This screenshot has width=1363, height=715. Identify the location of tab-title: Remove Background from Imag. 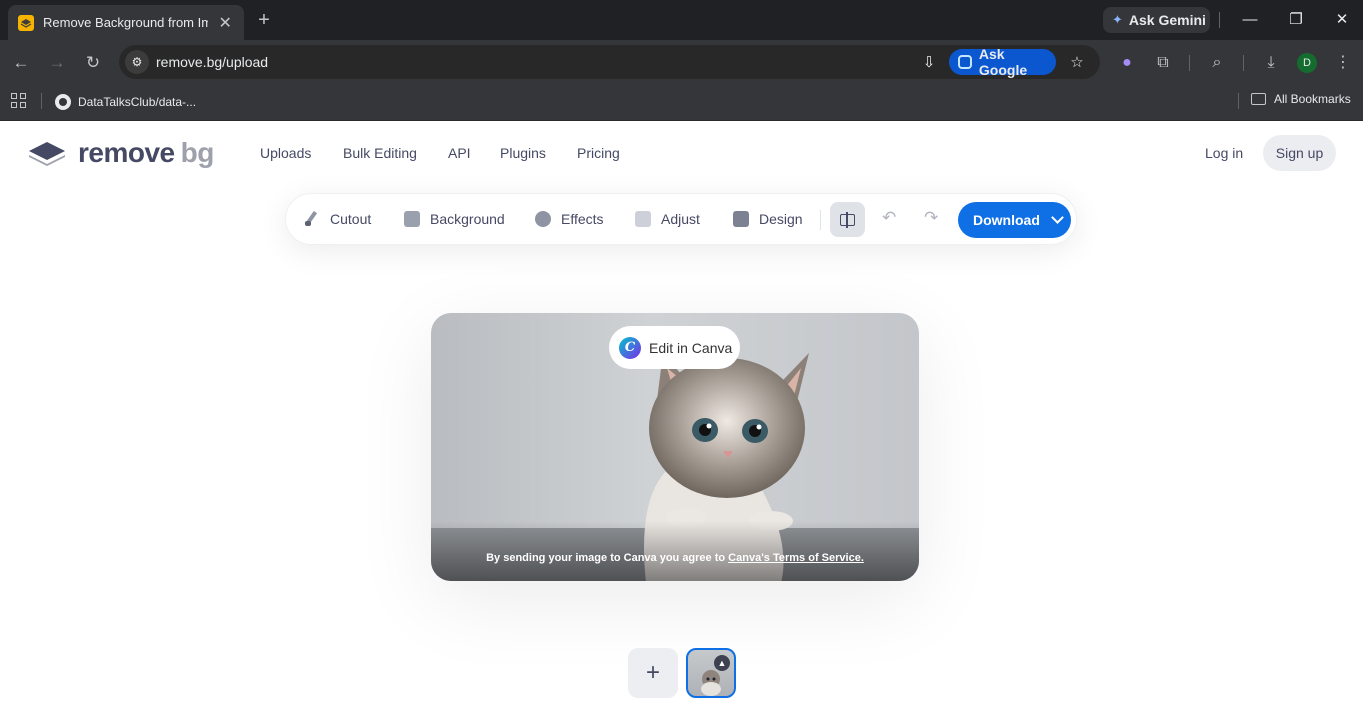
(126, 22).